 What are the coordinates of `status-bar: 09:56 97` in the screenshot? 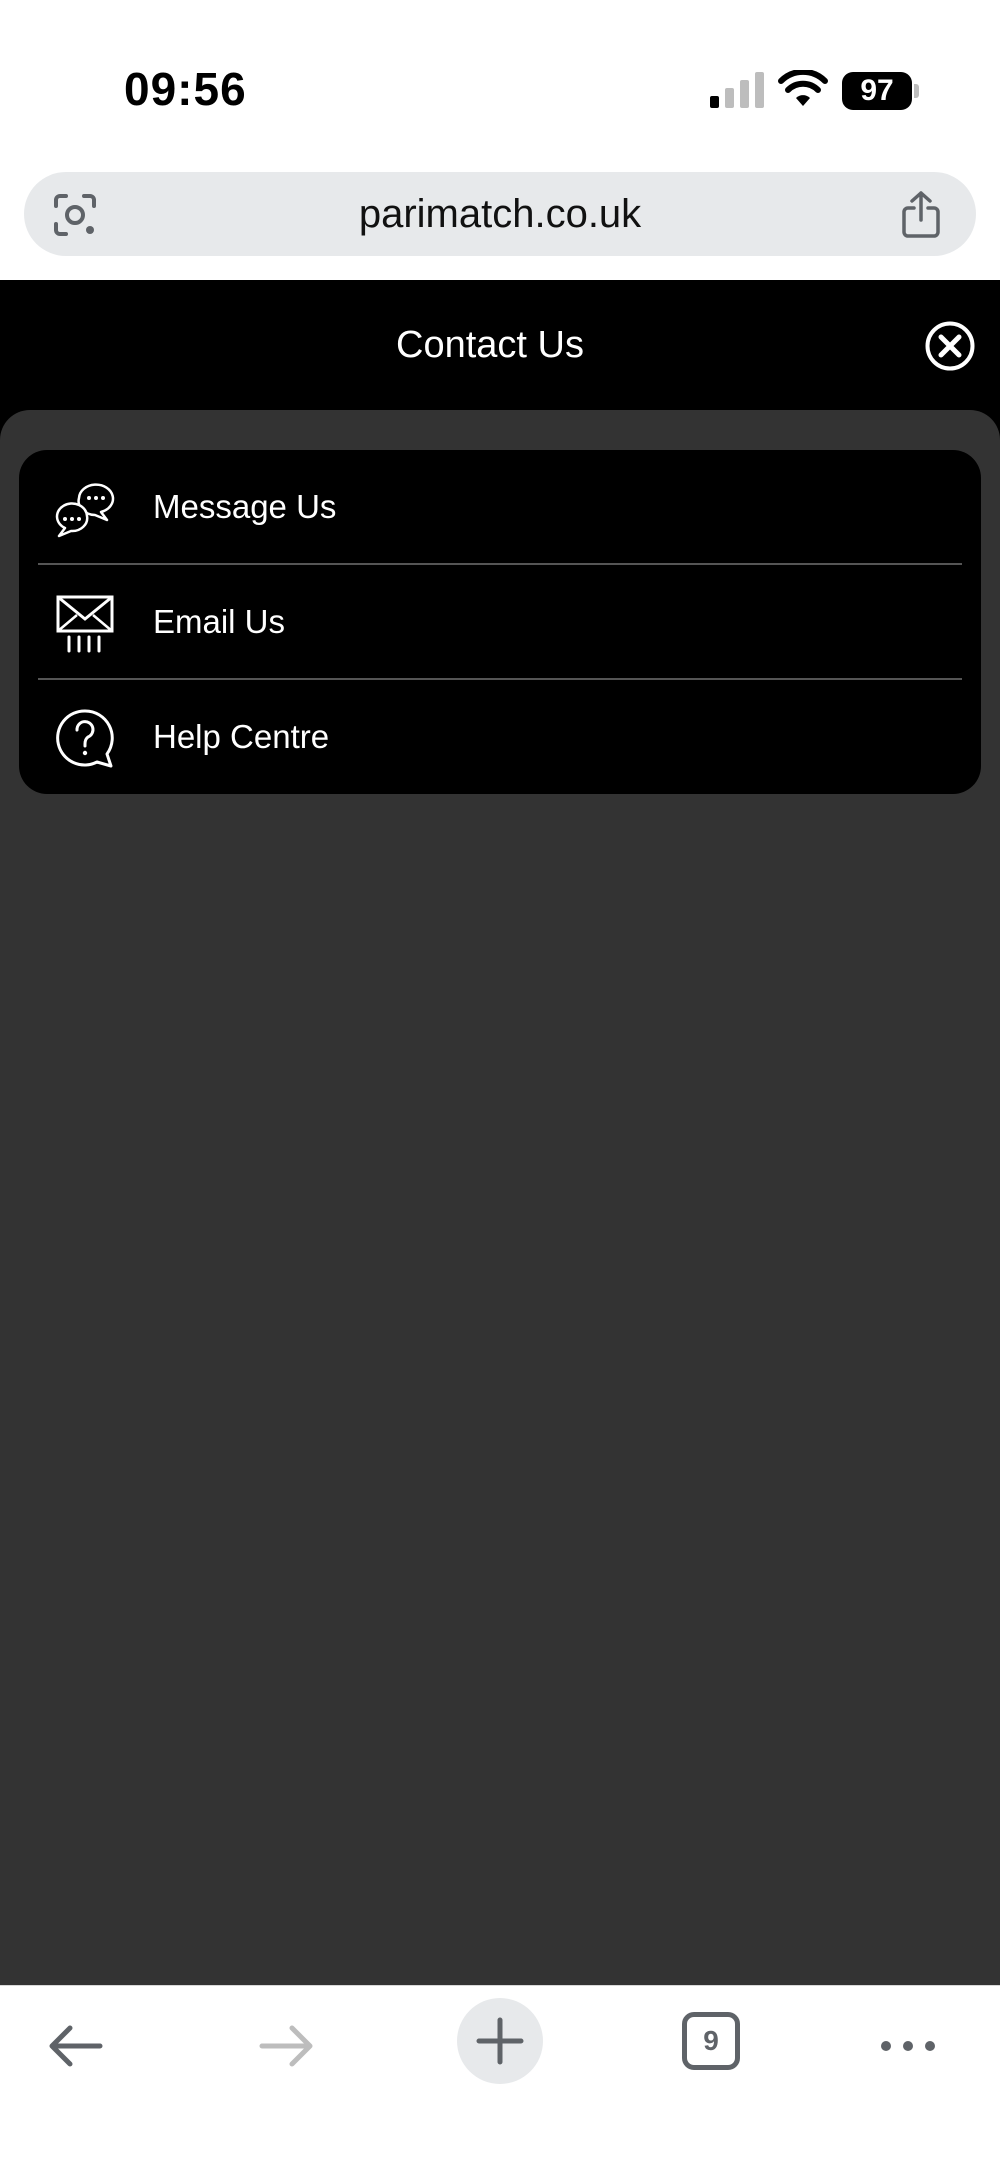 It's located at (500, 80).